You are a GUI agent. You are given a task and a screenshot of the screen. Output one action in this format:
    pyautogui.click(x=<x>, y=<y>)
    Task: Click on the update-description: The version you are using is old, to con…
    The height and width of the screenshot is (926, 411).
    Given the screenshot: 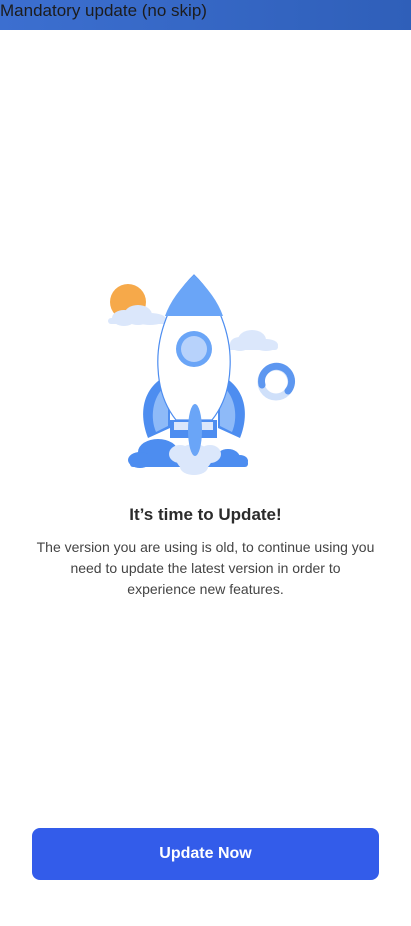 What is the action you would take?
    pyautogui.click(x=205, y=568)
    